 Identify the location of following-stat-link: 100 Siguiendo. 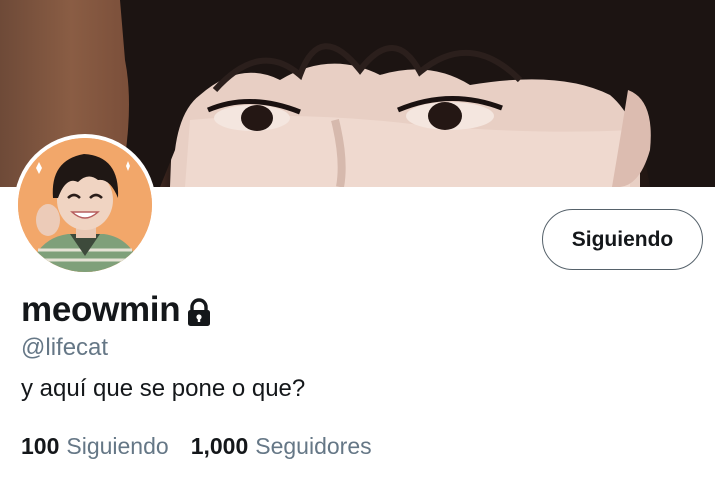
(95, 446).